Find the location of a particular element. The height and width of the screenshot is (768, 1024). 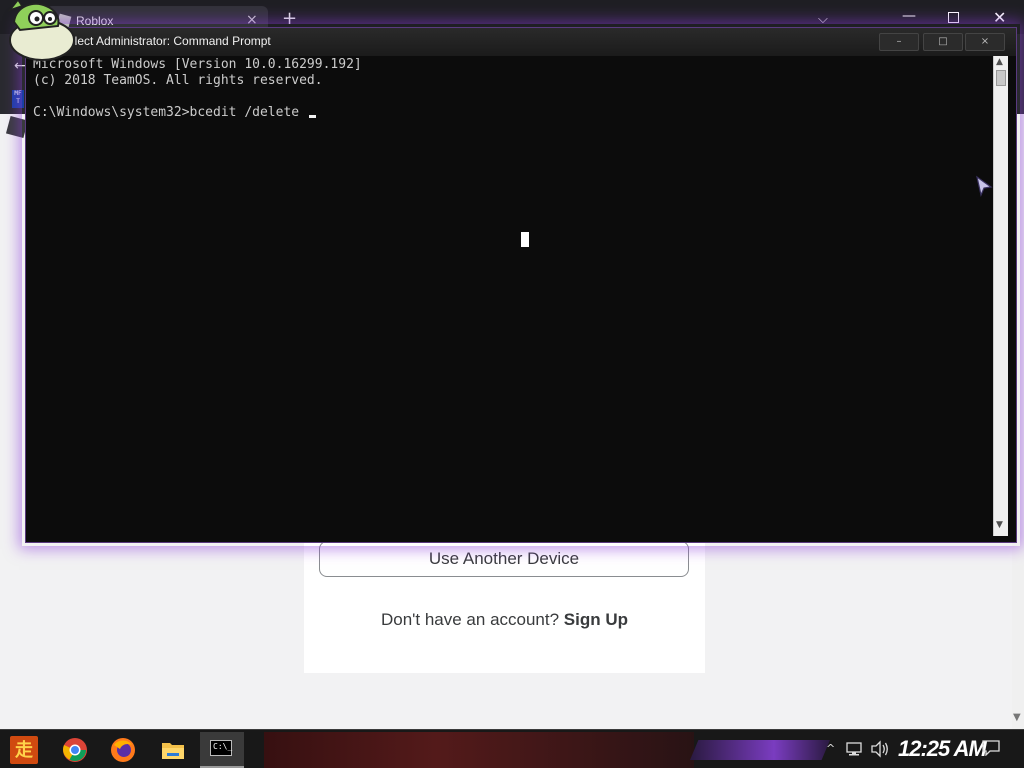

green-mascot-icon is located at coordinates (41, 30).